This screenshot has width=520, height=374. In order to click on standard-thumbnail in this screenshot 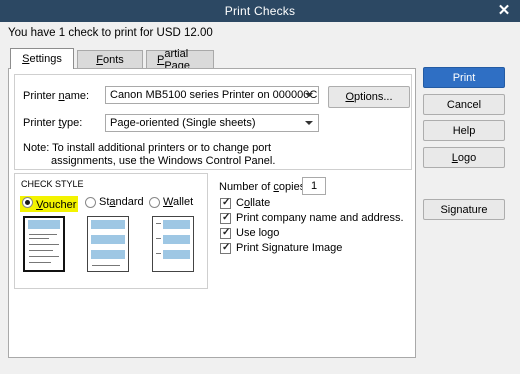, I will do `click(108, 244)`.